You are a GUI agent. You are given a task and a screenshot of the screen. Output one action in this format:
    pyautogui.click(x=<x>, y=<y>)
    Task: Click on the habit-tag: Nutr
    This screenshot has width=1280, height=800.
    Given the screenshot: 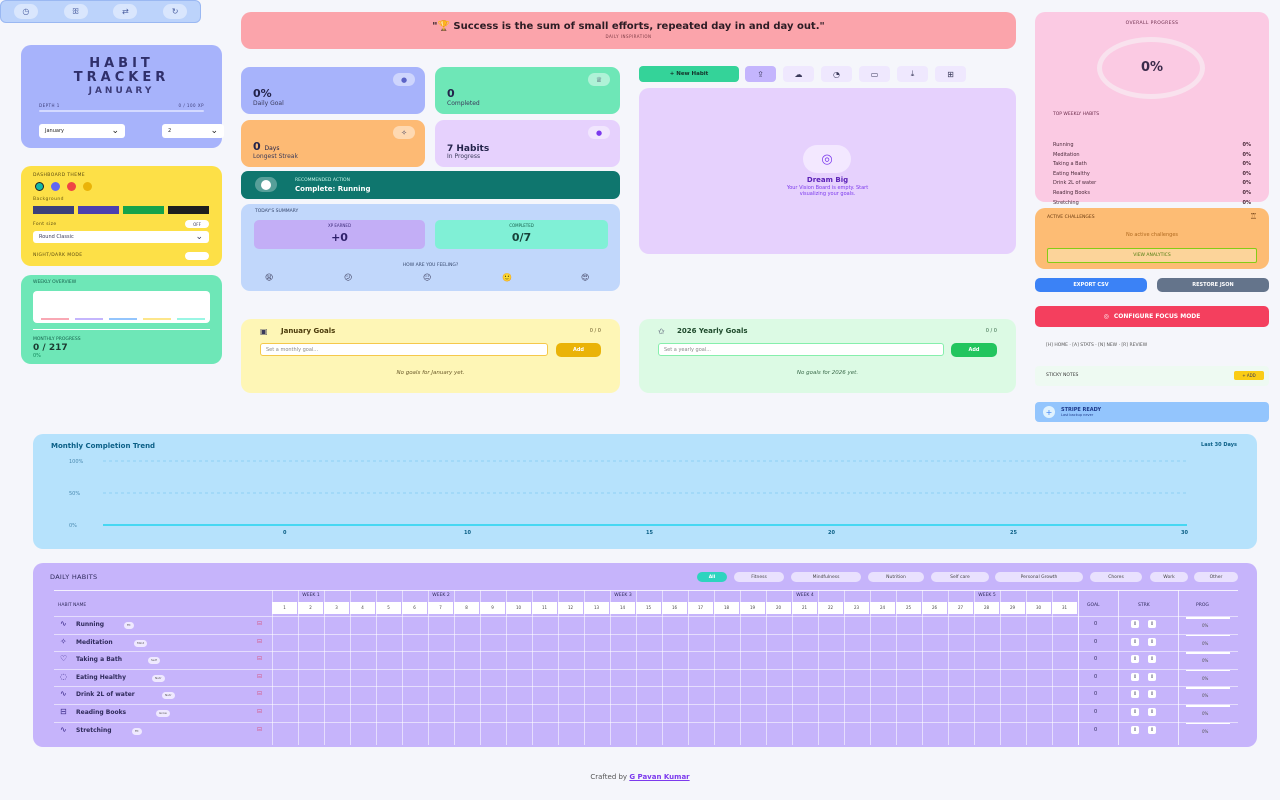 What is the action you would take?
    pyautogui.click(x=158, y=678)
    